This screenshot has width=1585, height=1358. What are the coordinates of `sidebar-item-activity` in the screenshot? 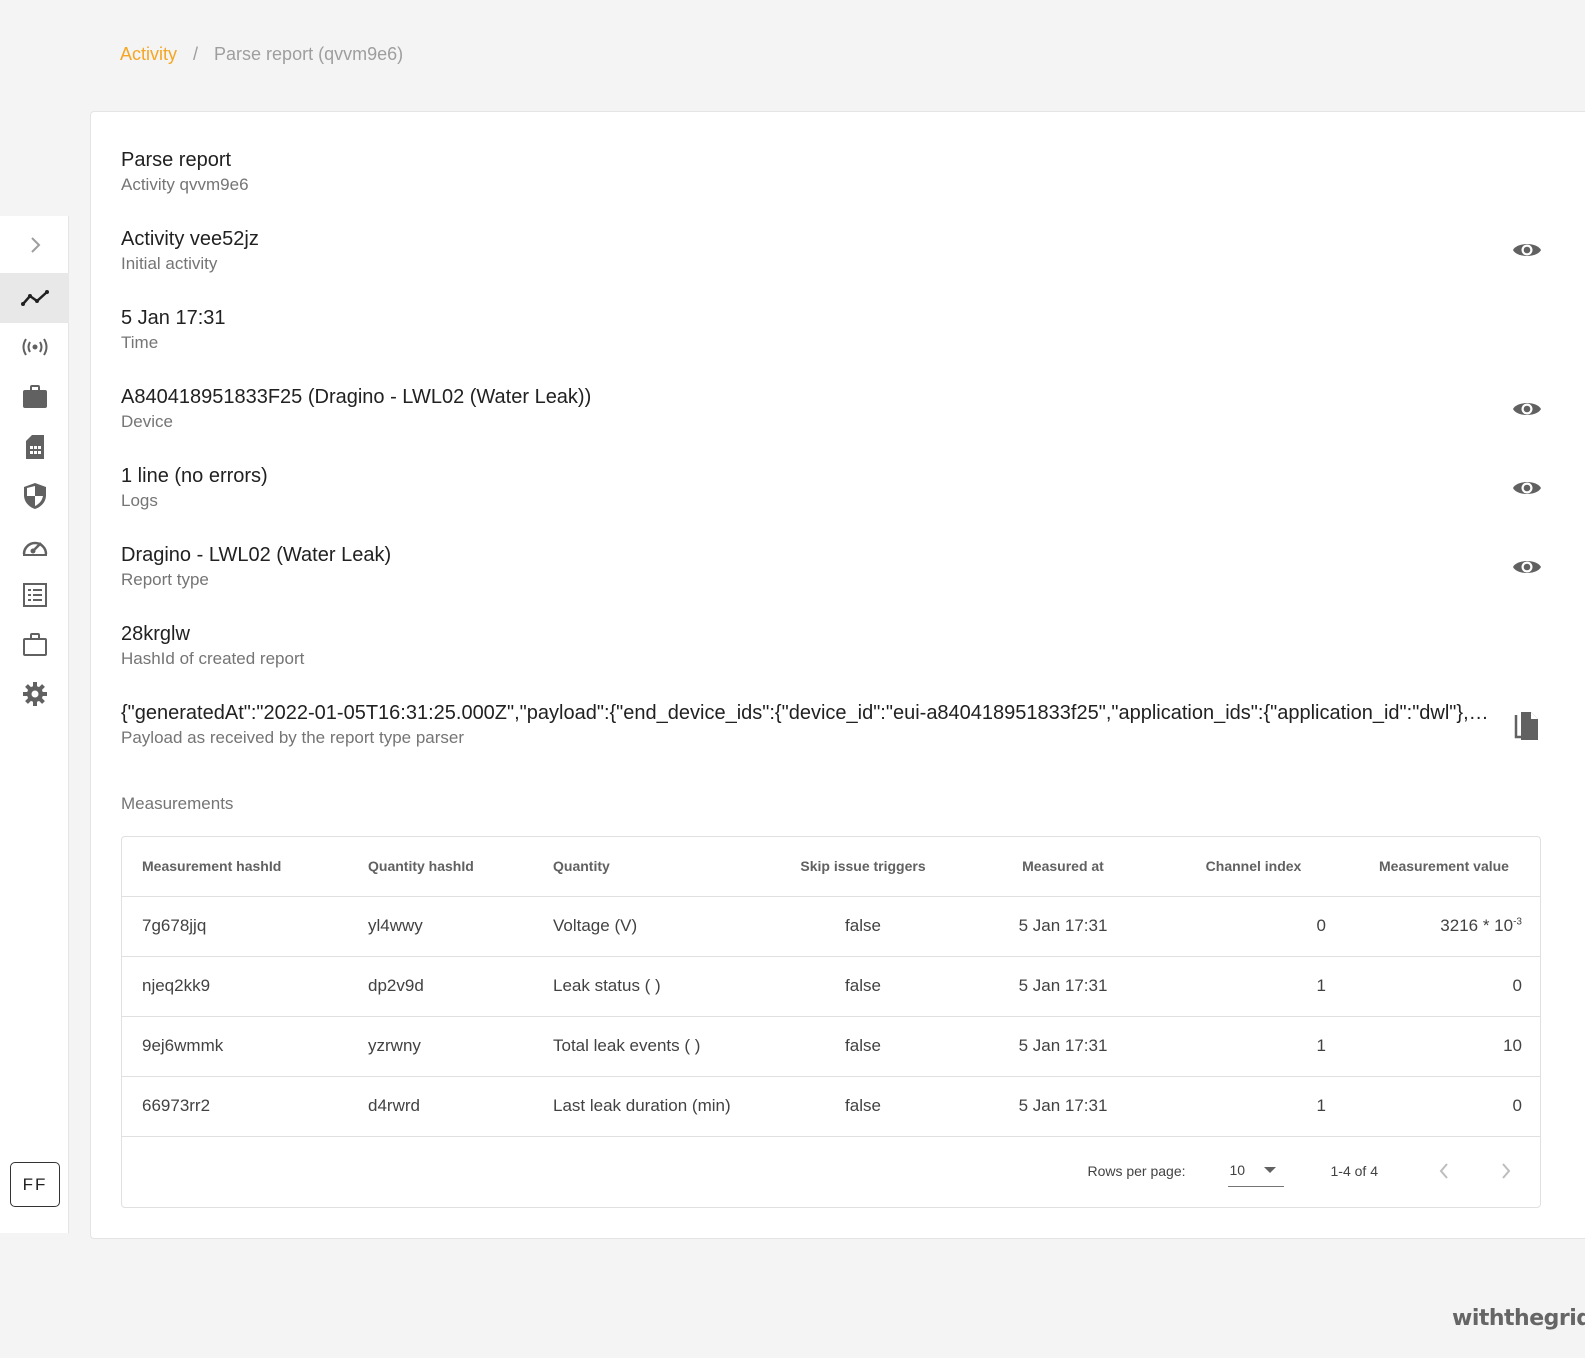 It's located at (34, 298).